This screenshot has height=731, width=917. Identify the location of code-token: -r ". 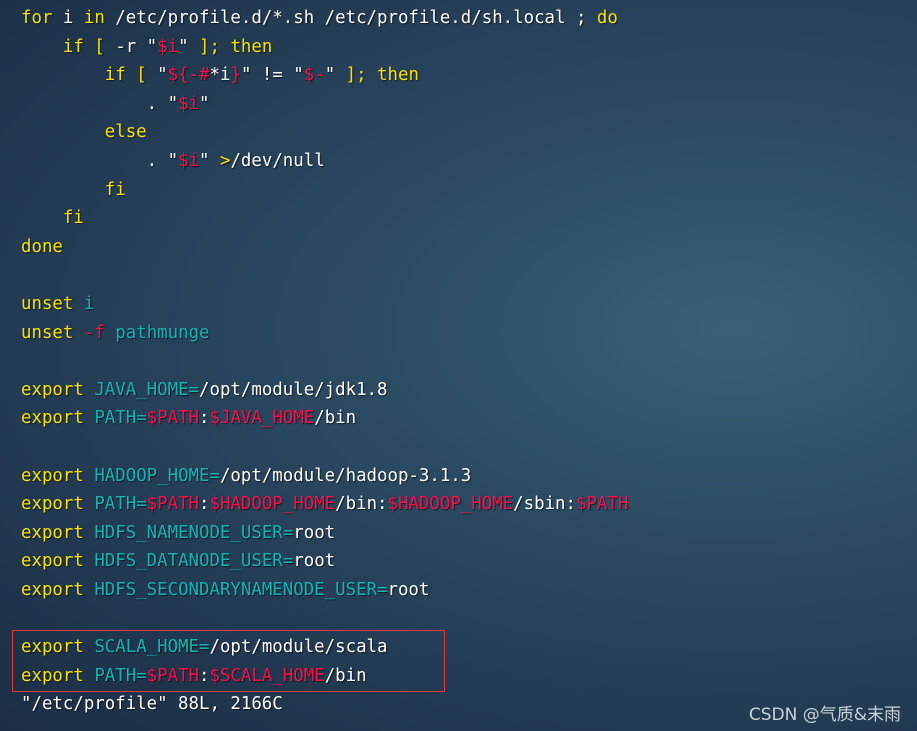
(131, 46).